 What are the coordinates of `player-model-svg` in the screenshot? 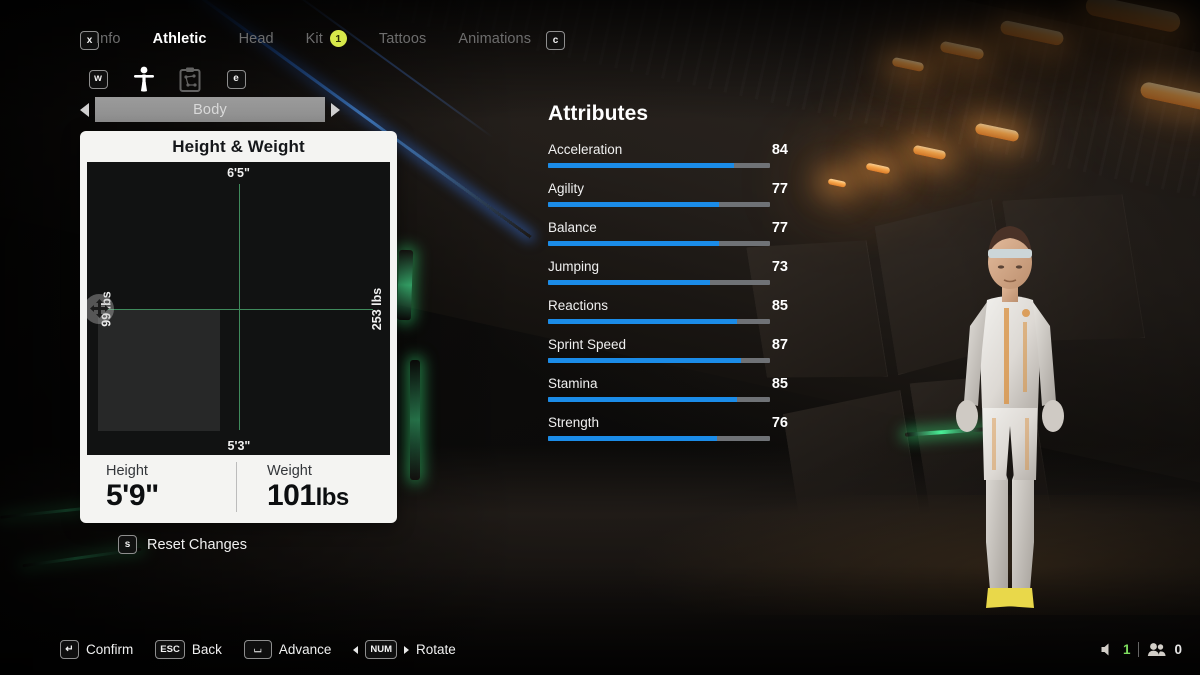 It's located at (1010, 417).